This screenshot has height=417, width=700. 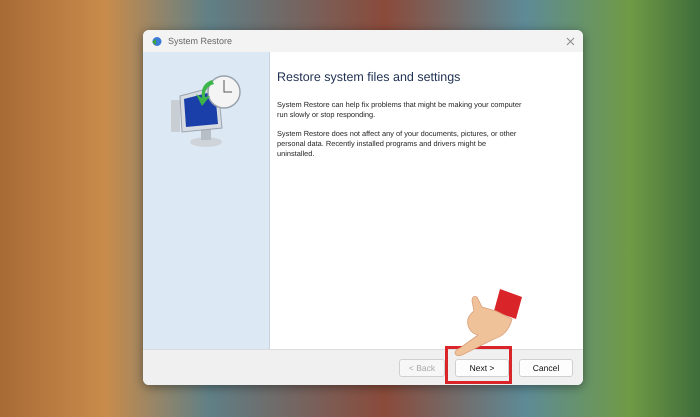 I want to click on window-title: System Restore, so click(x=201, y=41).